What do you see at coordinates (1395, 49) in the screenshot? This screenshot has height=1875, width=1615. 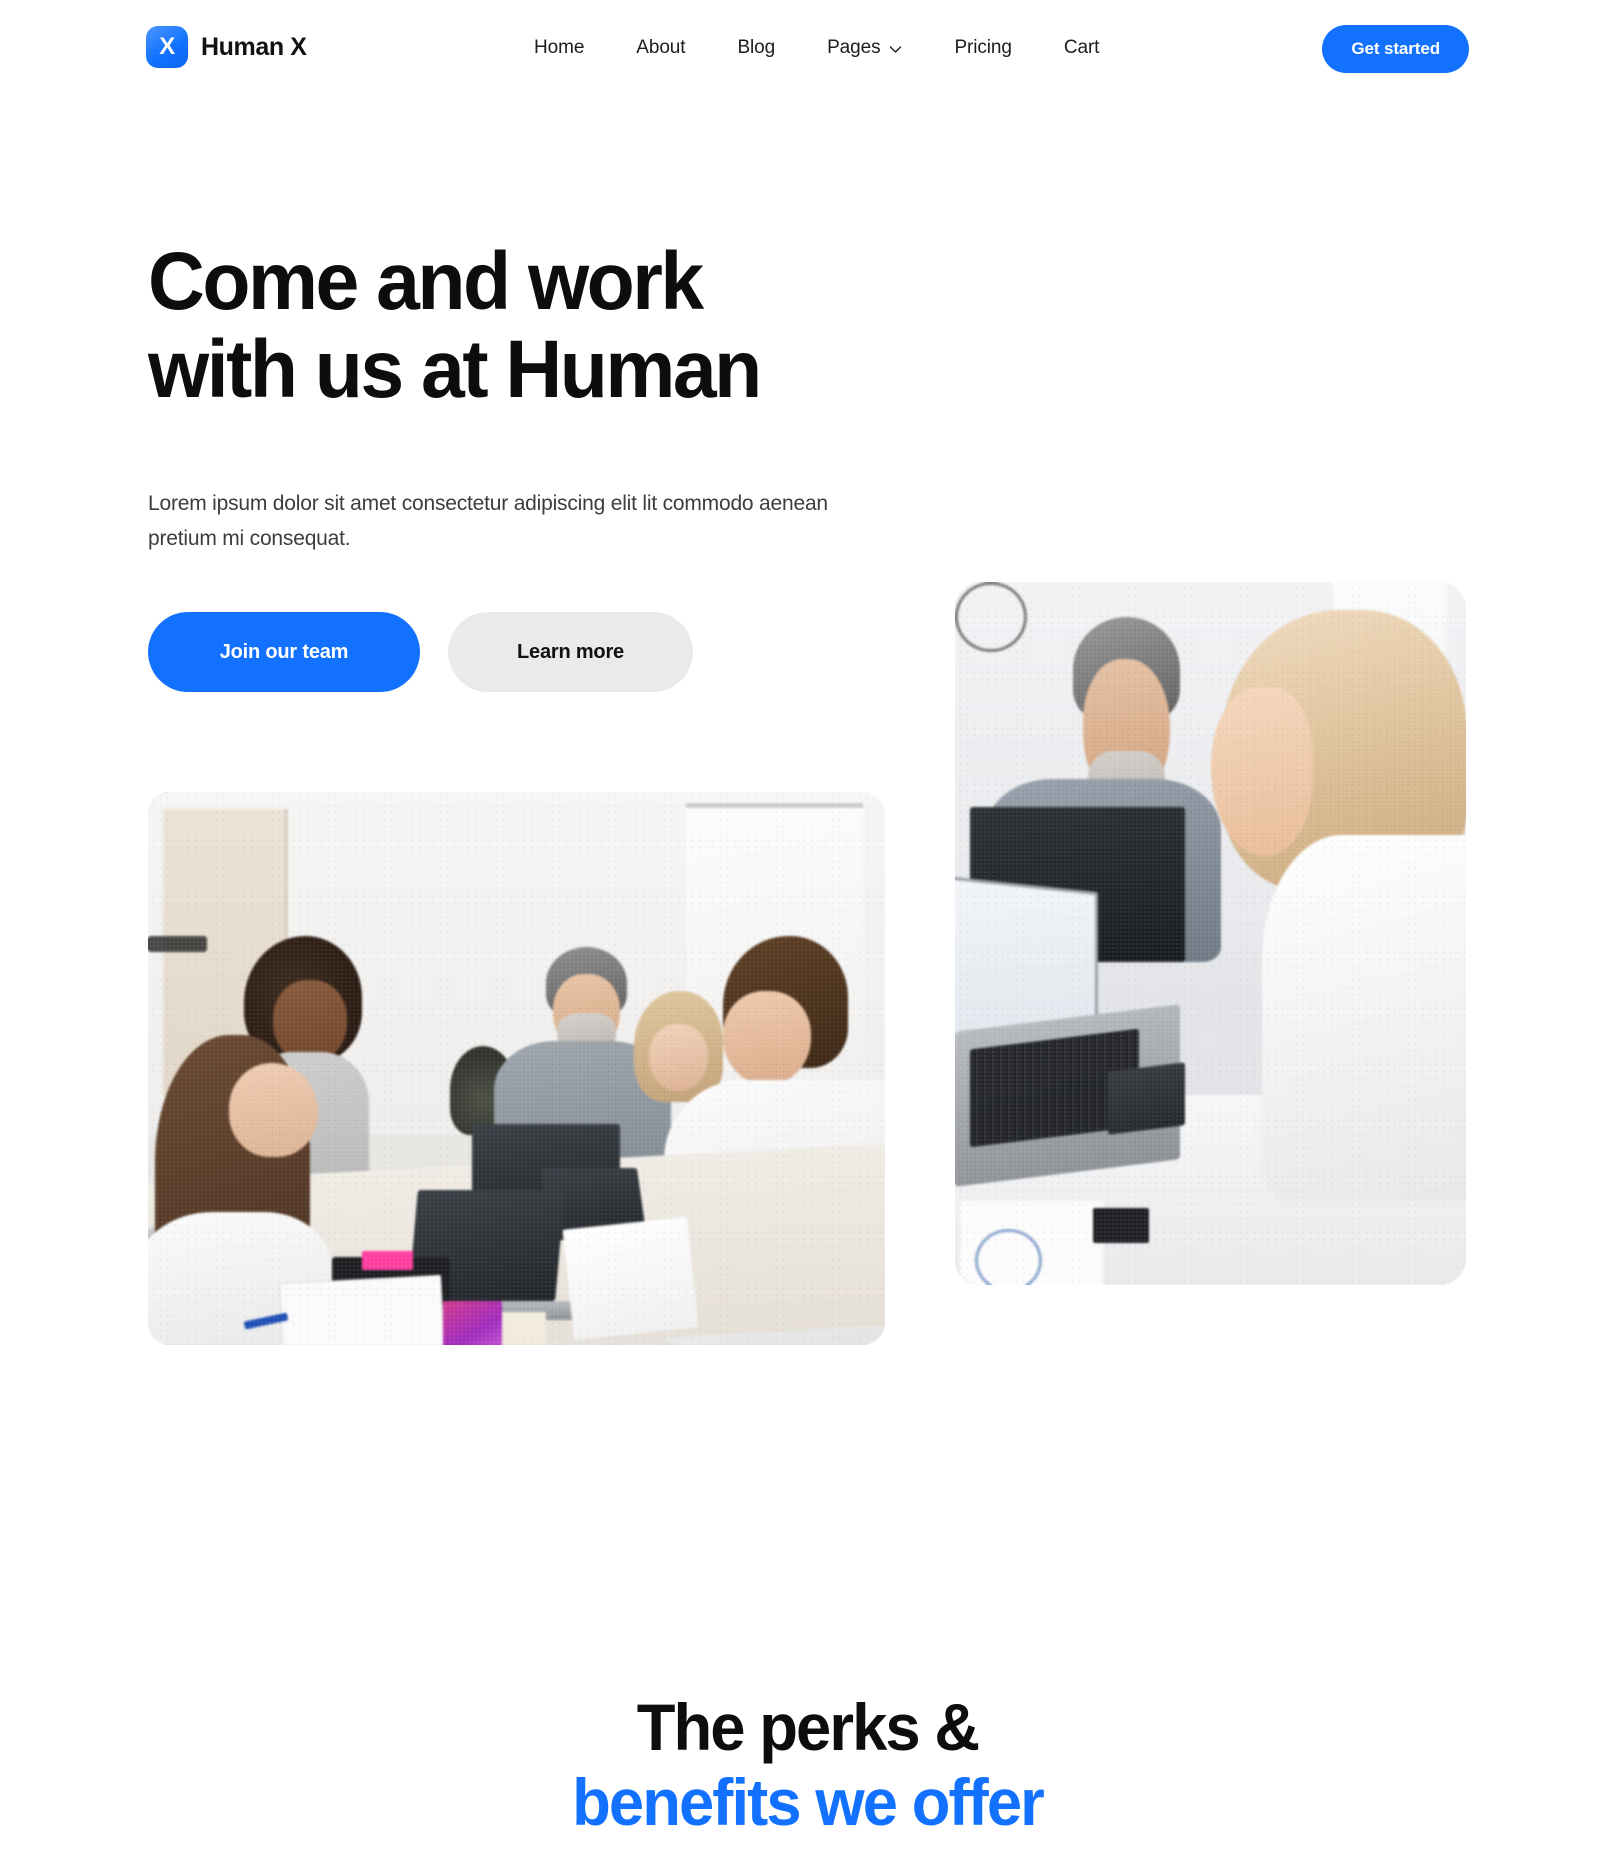 I see `get-started-button: Get started` at bounding box center [1395, 49].